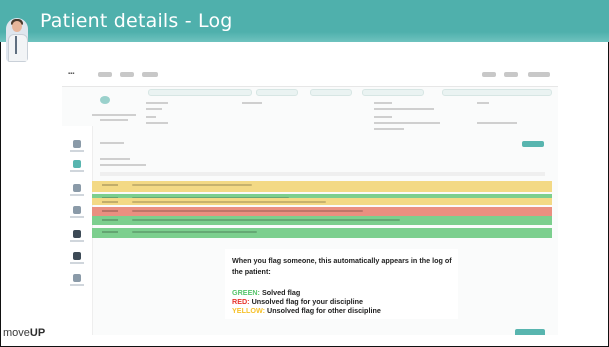 The height and width of the screenshot is (347, 609). Describe the element at coordinates (323, 310) in the screenshot. I see `legend-text: Unsolved flag for other discipline` at that location.